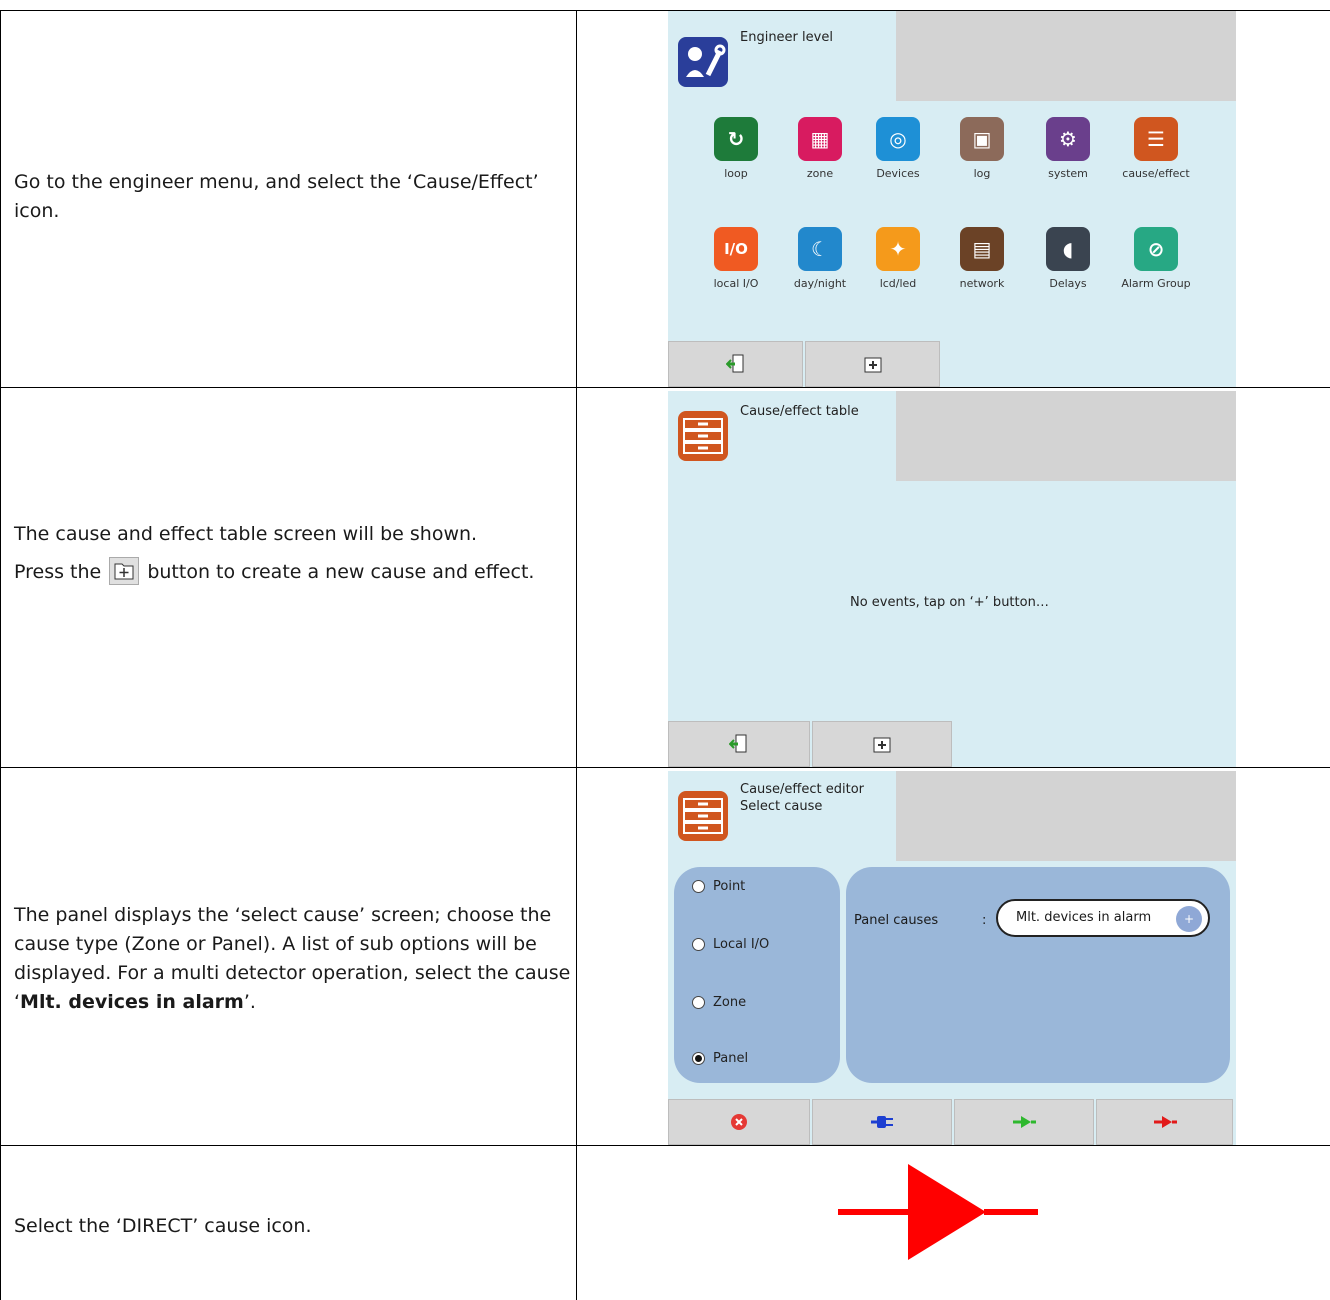  I want to click on row4-description: Select the ‘DIRECT’ cause icon., so click(294, 1230).